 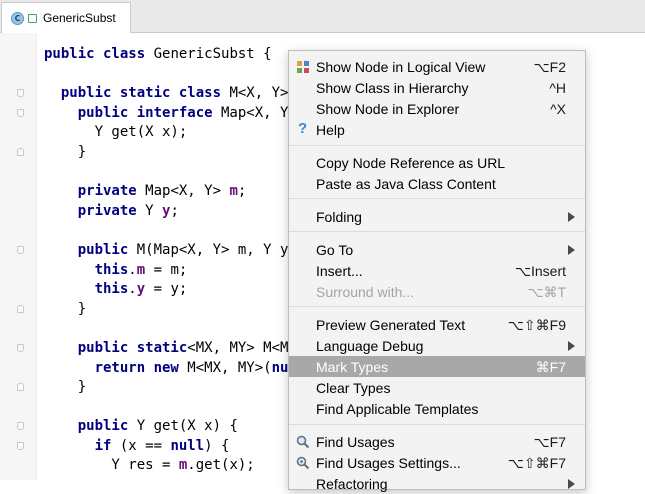 I want to click on menu-item-help: ? Help, so click(x=437, y=129).